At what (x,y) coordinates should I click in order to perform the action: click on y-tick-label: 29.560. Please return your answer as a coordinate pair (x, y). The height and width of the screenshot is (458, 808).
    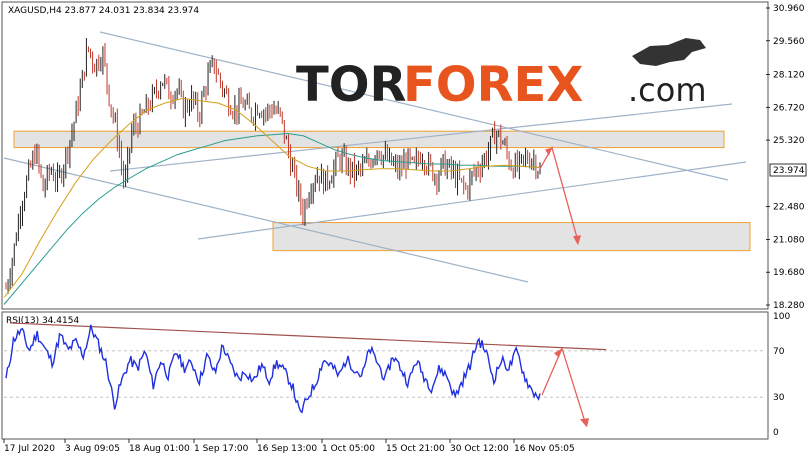
    Looking at the image, I should click on (789, 42).